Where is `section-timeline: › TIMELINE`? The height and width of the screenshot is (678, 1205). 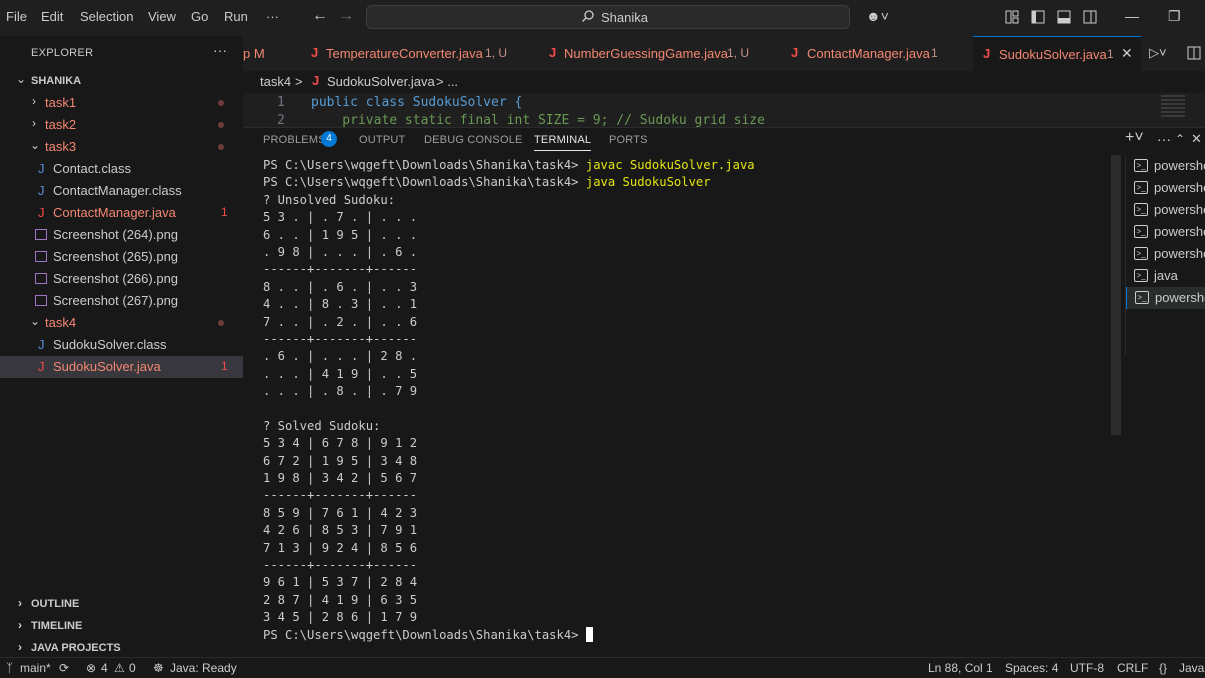
section-timeline: › TIMELINE is located at coordinates (121, 626).